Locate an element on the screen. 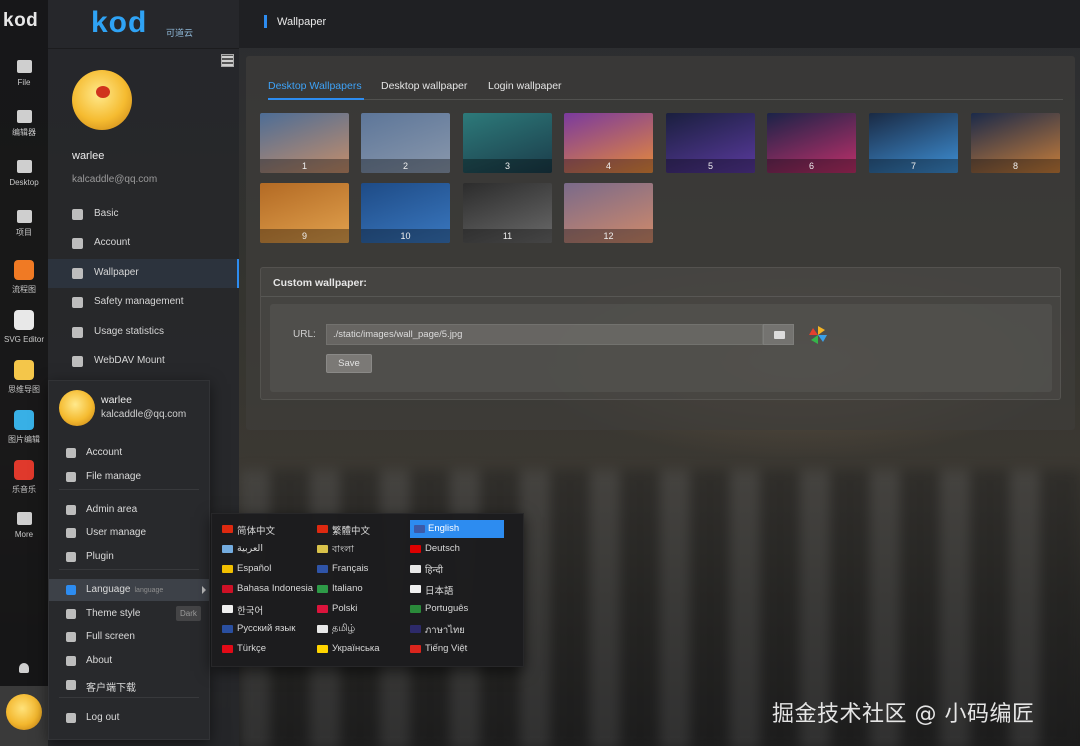  wallpaper-thumbnail: 5 is located at coordinates (710, 143).